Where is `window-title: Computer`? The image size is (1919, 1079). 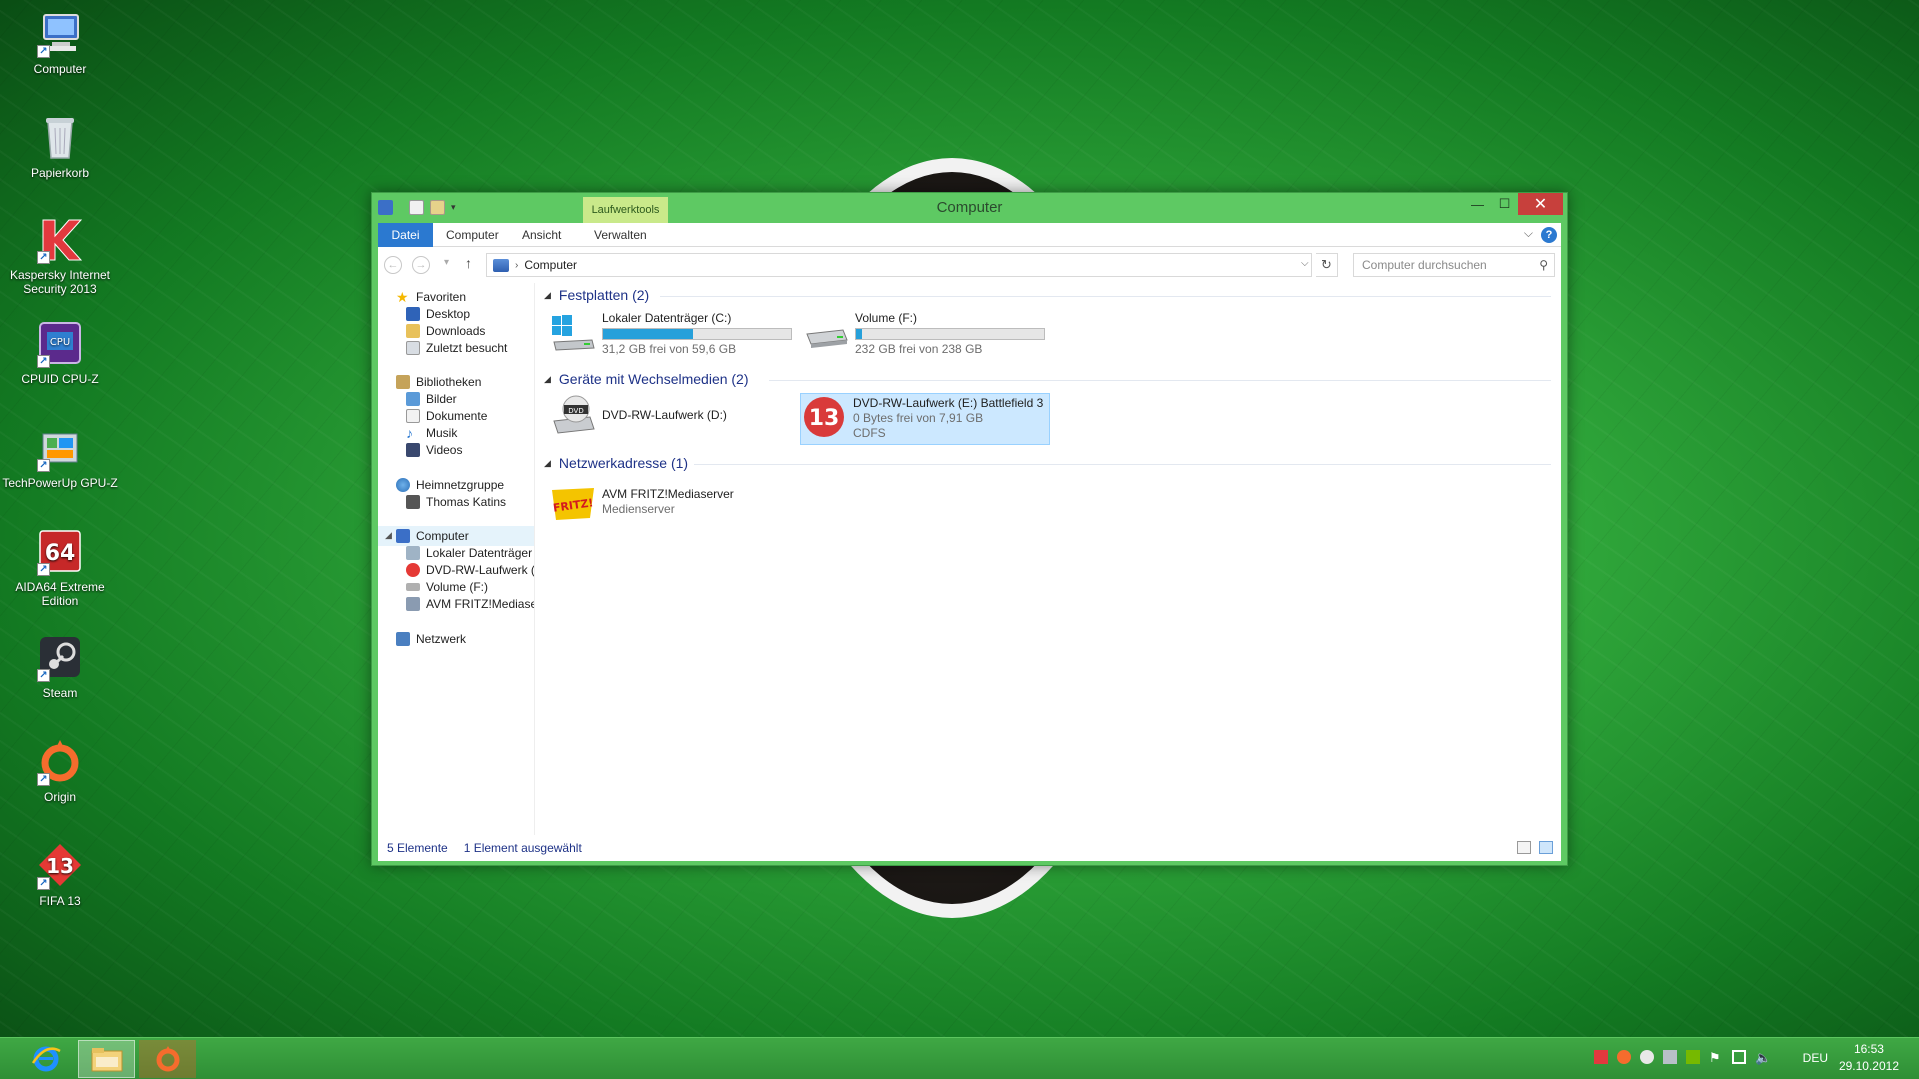 window-title: Computer is located at coordinates (969, 207).